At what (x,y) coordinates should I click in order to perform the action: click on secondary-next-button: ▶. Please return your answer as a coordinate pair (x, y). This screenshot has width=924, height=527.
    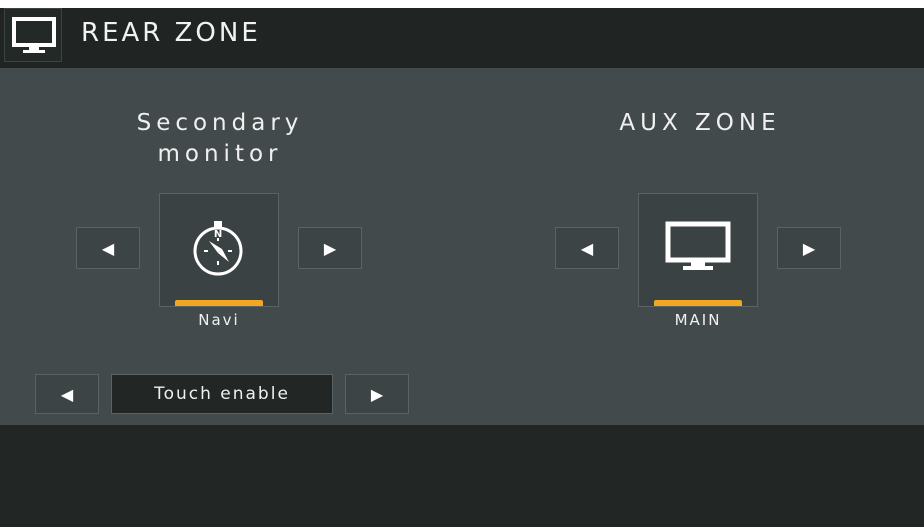
    Looking at the image, I should click on (330, 248).